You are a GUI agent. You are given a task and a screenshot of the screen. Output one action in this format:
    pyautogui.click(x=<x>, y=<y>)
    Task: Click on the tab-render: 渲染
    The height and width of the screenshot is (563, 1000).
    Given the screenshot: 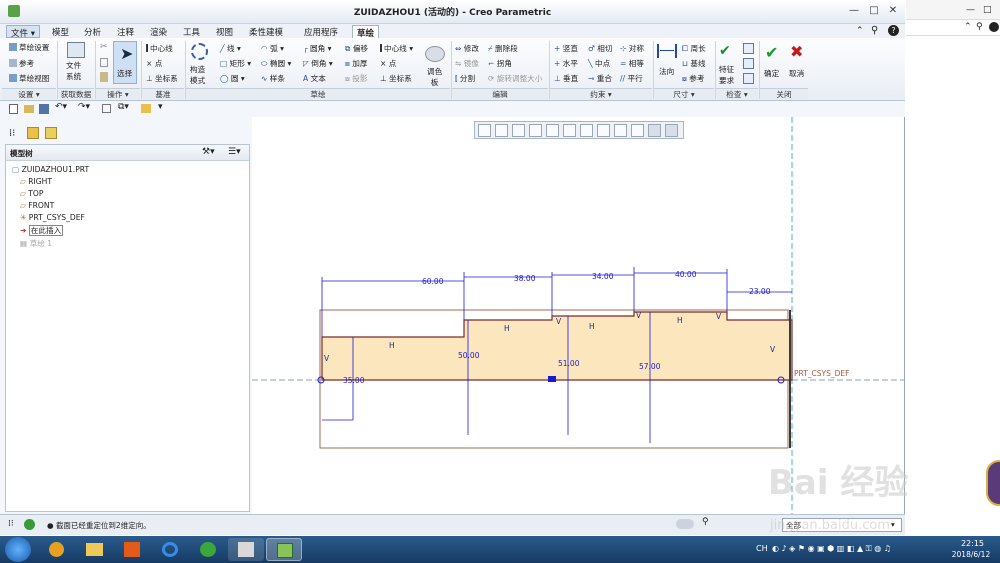 What is the action you would take?
    pyautogui.click(x=158, y=31)
    